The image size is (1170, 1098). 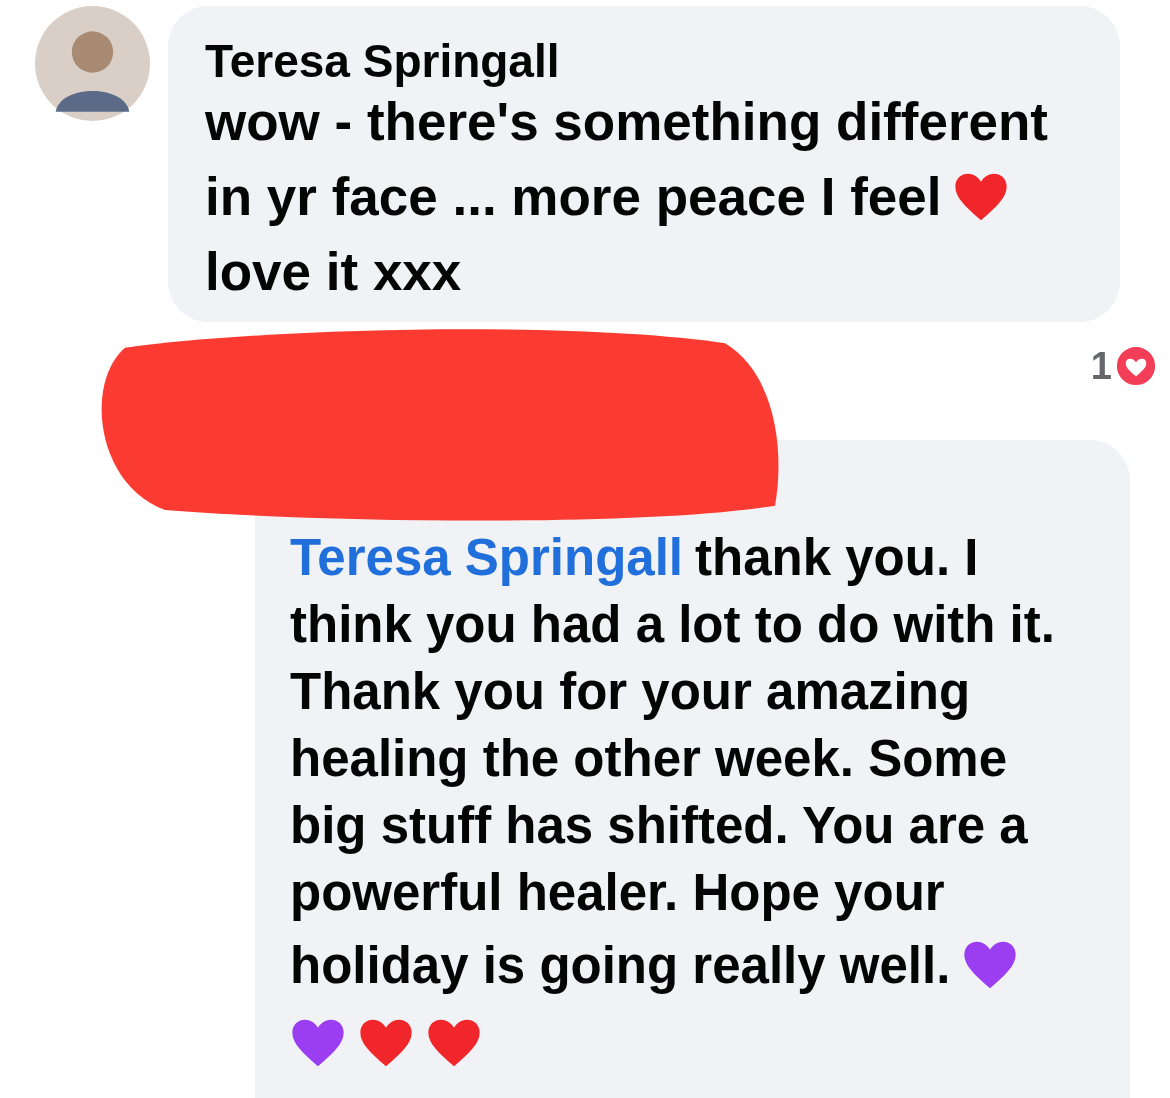 What do you see at coordinates (92, 63) in the screenshot?
I see `avatar-icon` at bounding box center [92, 63].